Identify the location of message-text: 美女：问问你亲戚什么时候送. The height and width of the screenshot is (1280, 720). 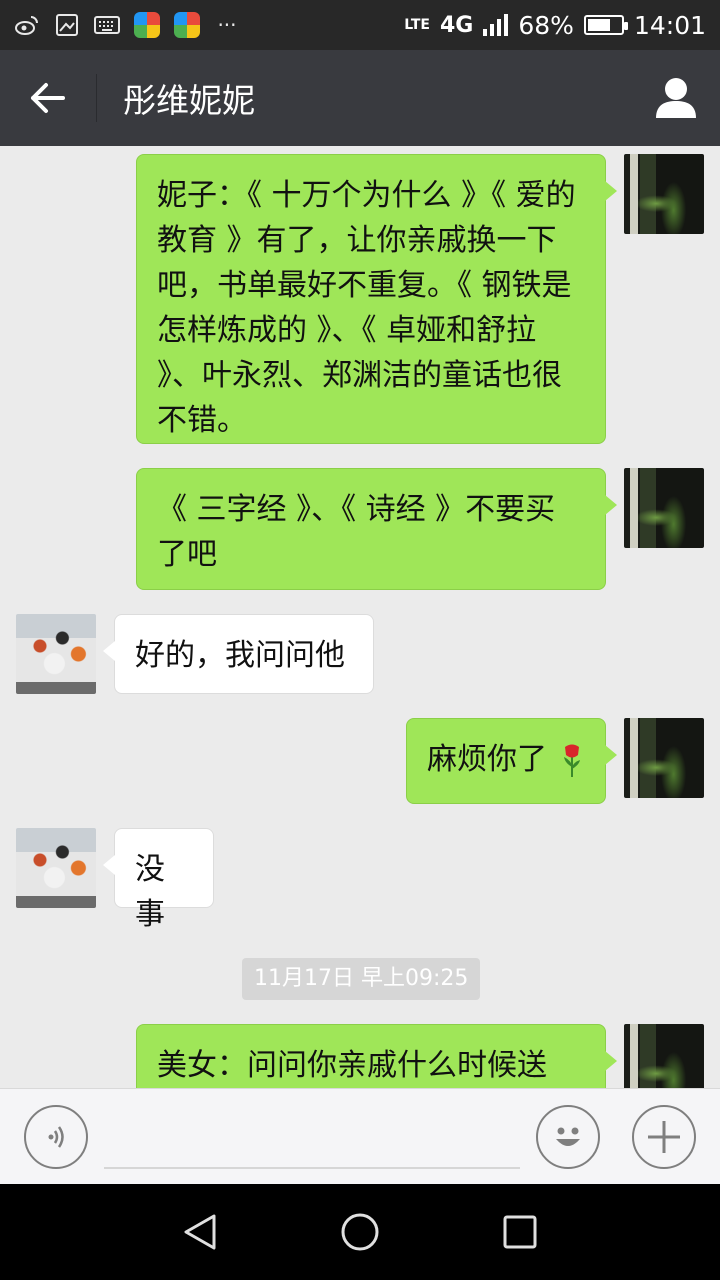
(352, 1065).